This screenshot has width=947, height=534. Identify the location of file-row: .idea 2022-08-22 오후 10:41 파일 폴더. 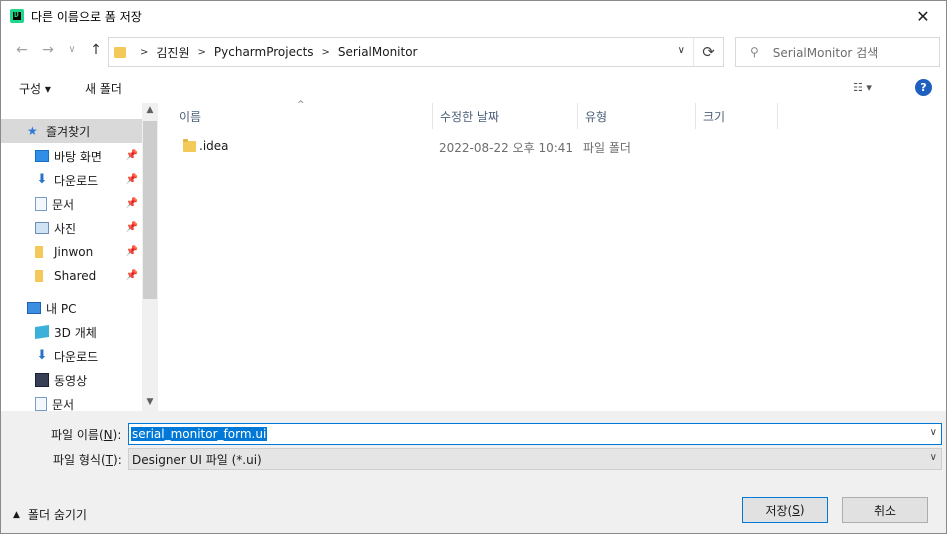
(473, 147).